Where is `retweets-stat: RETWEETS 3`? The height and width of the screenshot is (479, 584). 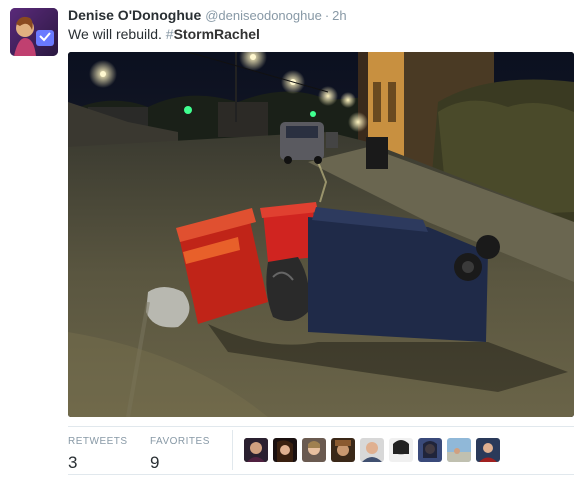
retweets-stat: RETWEETS 3 is located at coordinates (98, 455).